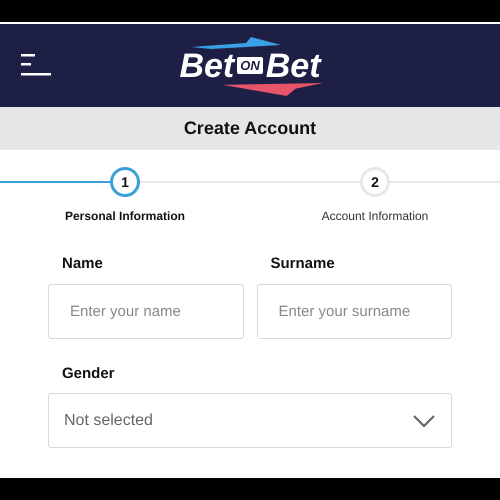 The image size is (500, 500). I want to click on input-field: Enter your name, so click(146, 311).